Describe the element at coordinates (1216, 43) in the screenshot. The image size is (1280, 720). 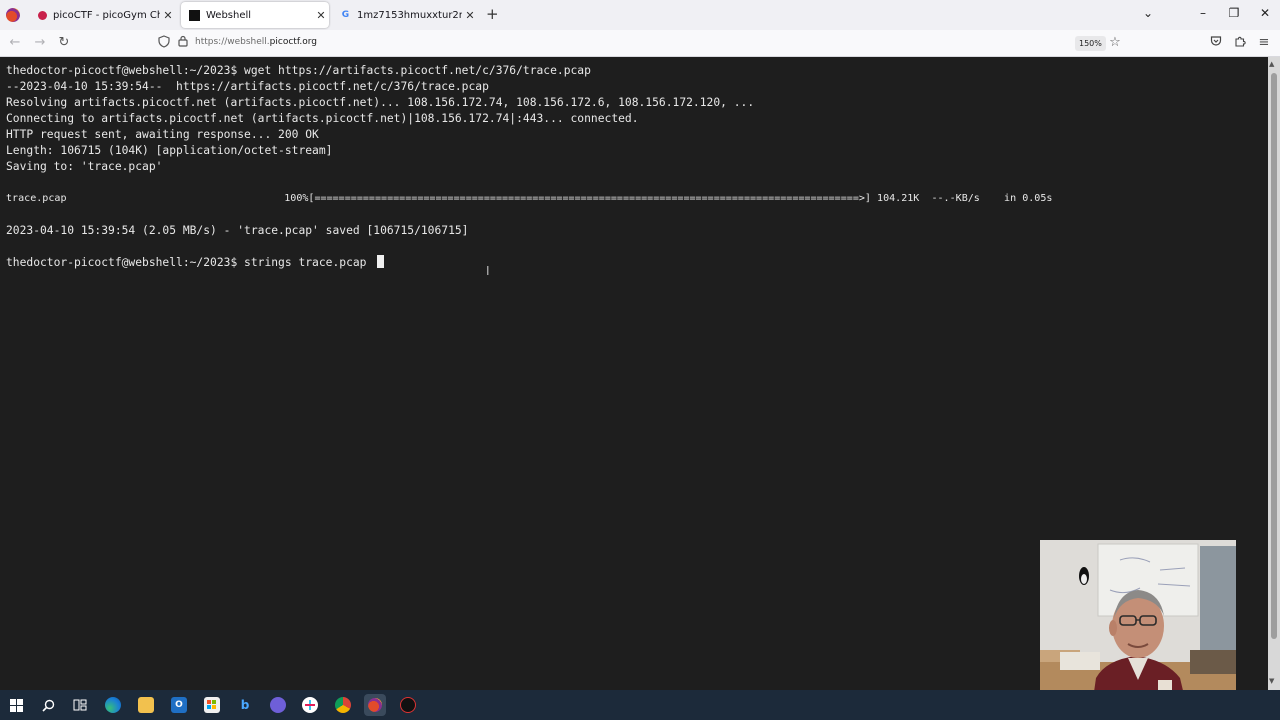
I see `pocket-icon` at that location.